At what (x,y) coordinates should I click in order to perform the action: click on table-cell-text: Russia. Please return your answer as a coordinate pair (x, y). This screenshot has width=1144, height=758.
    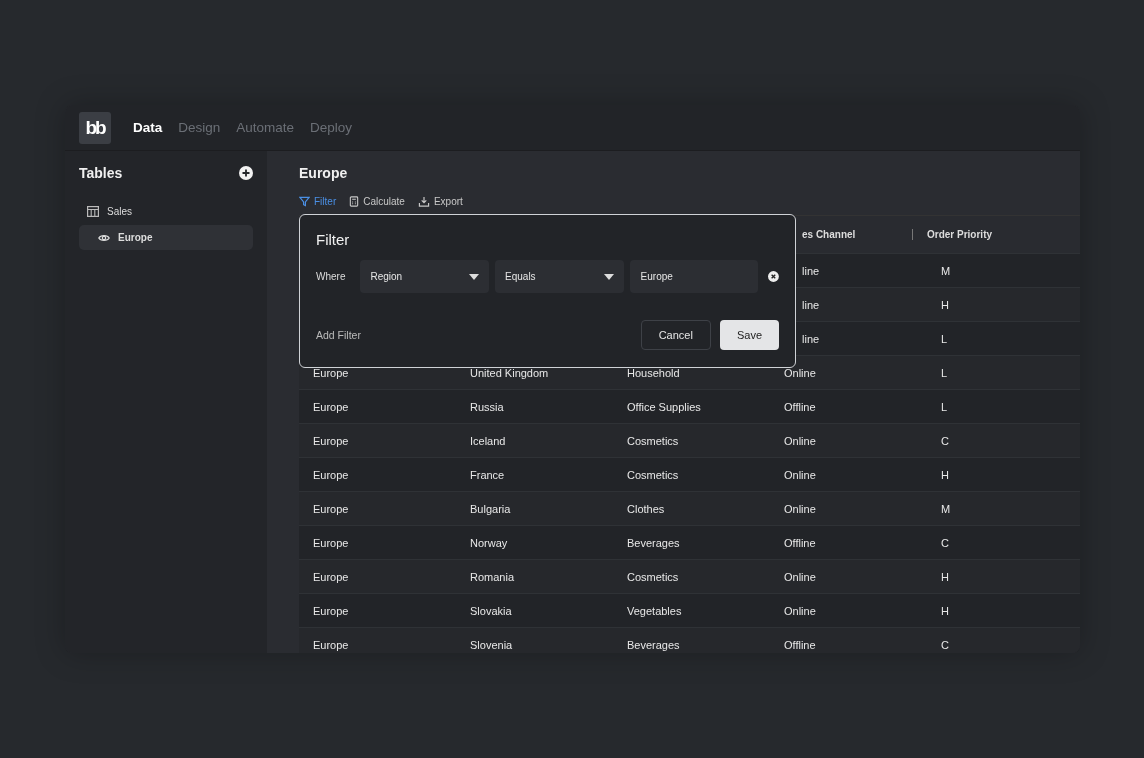
    Looking at the image, I should click on (487, 406).